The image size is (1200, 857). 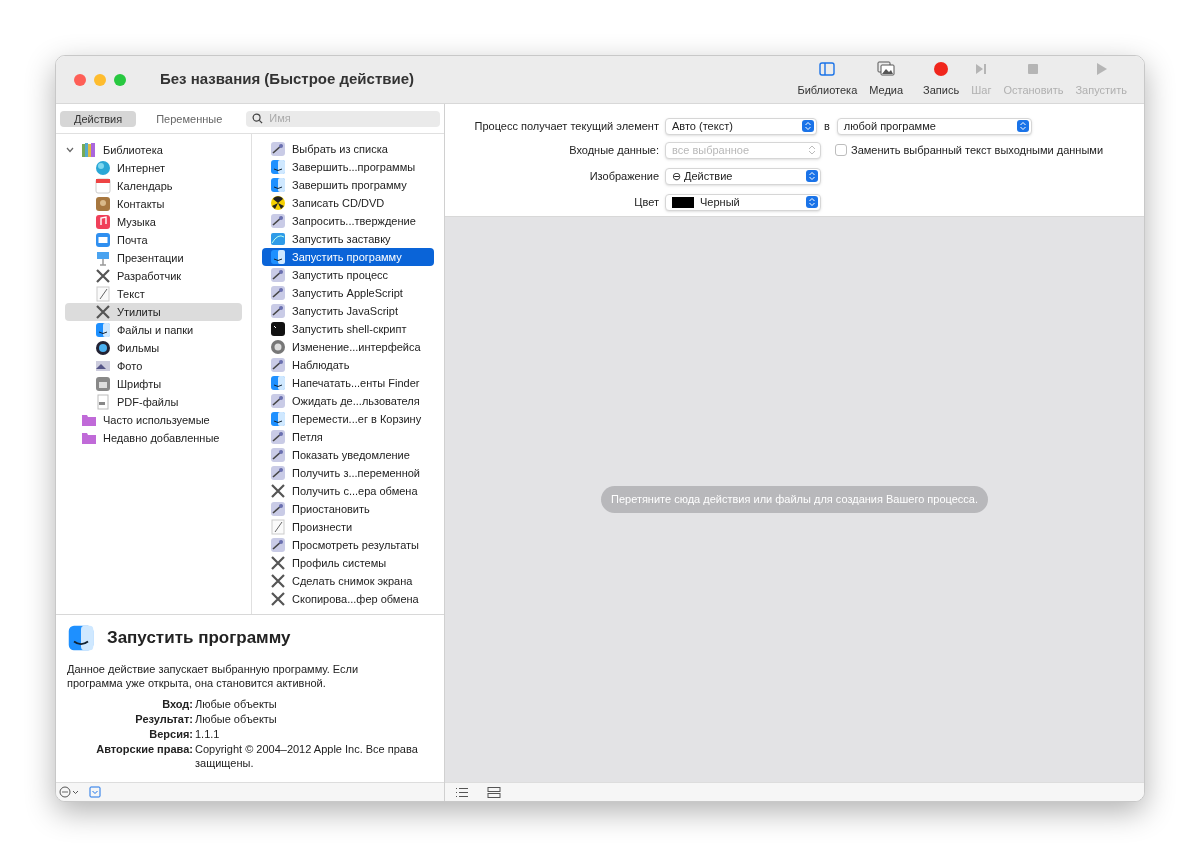 I want to click on sidebar-icon, so click(x=827, y=69).